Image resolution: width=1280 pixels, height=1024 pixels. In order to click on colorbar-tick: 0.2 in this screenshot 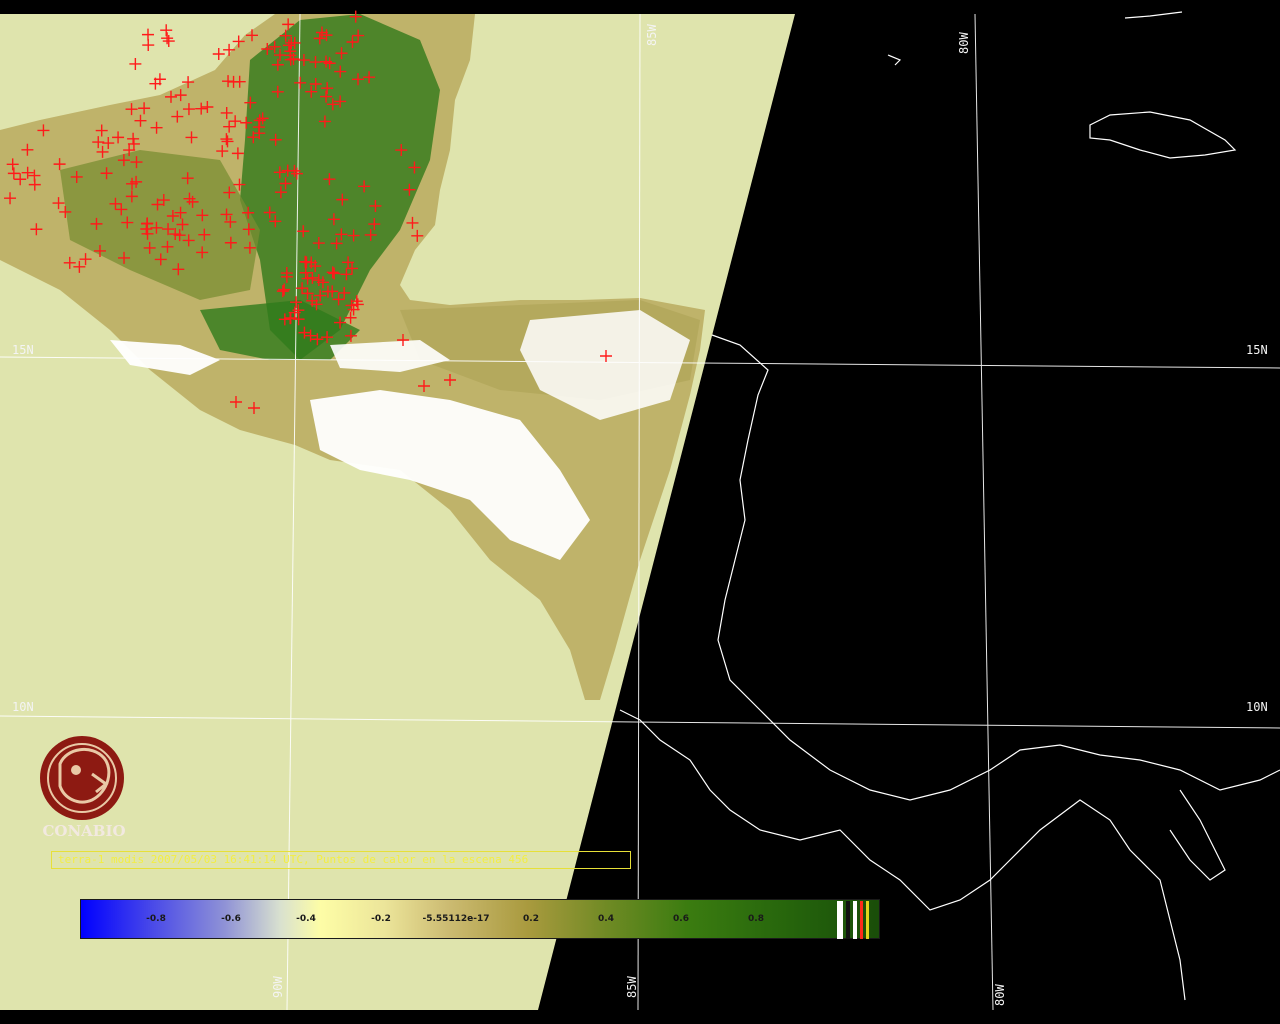, I will do `click(531, 919)`.